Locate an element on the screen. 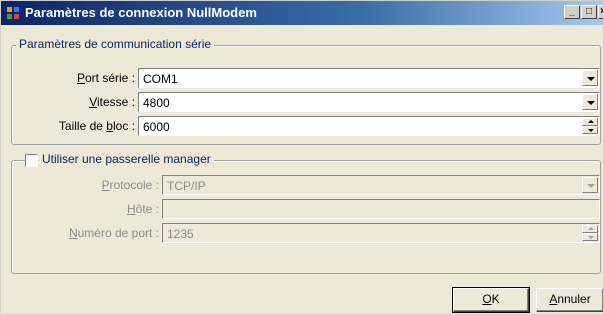 The image size is (604, 315). minimize-button: _ is located at coordinates (572, 12).